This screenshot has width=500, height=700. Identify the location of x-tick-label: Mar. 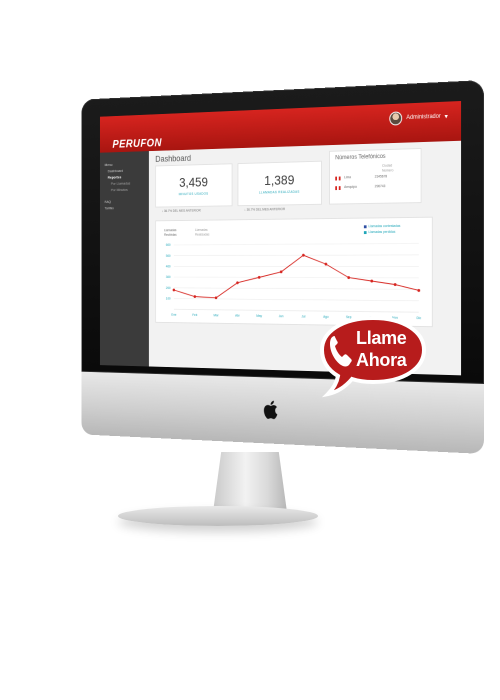
(217, 315).